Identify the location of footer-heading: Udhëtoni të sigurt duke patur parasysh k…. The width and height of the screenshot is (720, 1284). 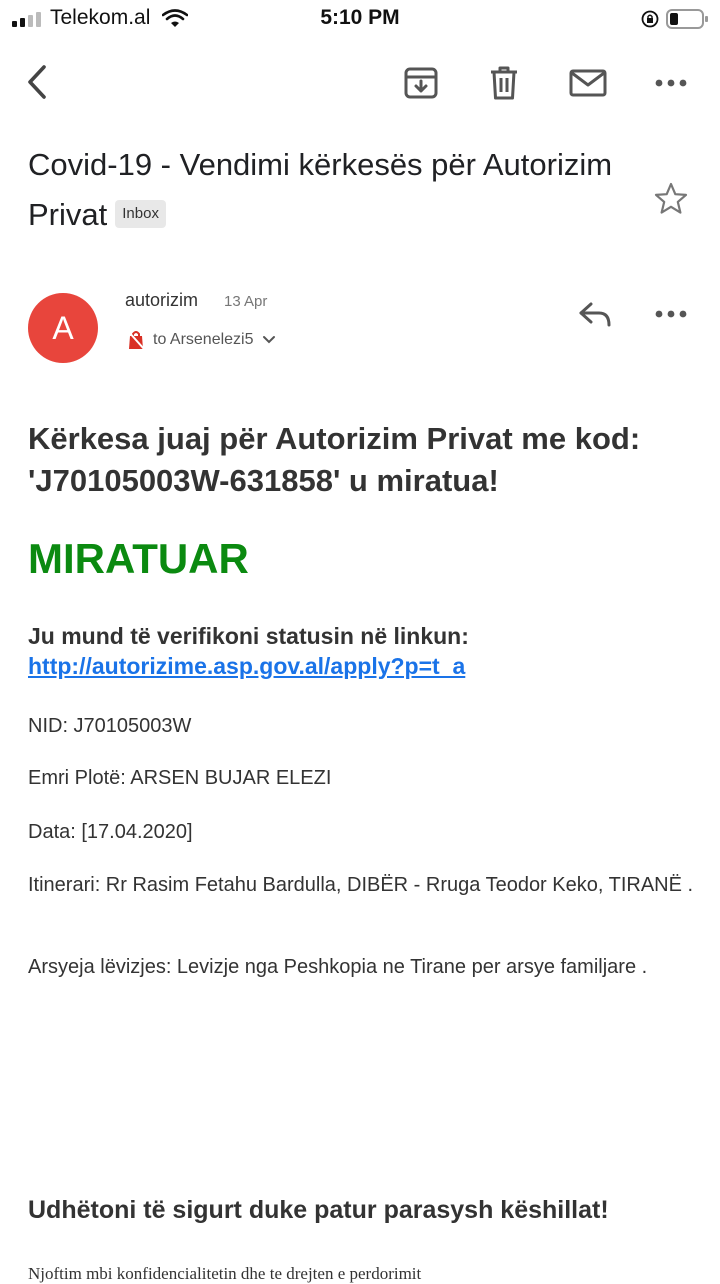
(318, 1210).